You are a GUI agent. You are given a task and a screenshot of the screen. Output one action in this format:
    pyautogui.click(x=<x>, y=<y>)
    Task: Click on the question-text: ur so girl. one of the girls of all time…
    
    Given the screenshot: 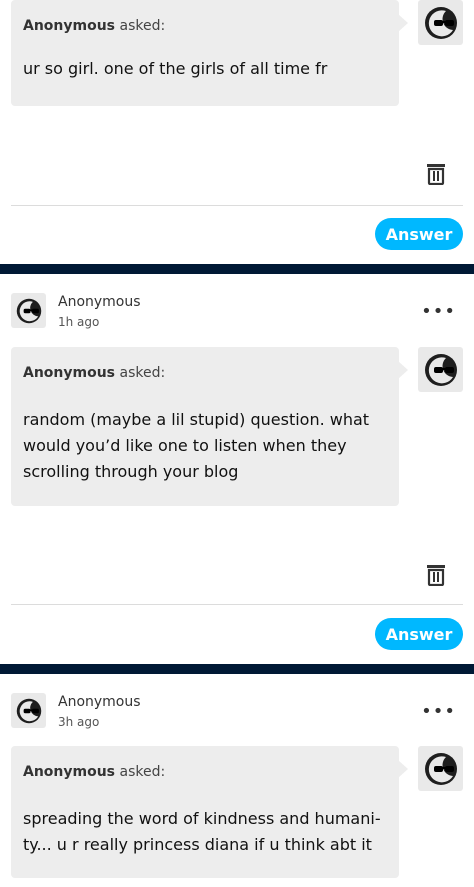 What is the action you would take?
    pyautogui.click(x=175, y=68)
    